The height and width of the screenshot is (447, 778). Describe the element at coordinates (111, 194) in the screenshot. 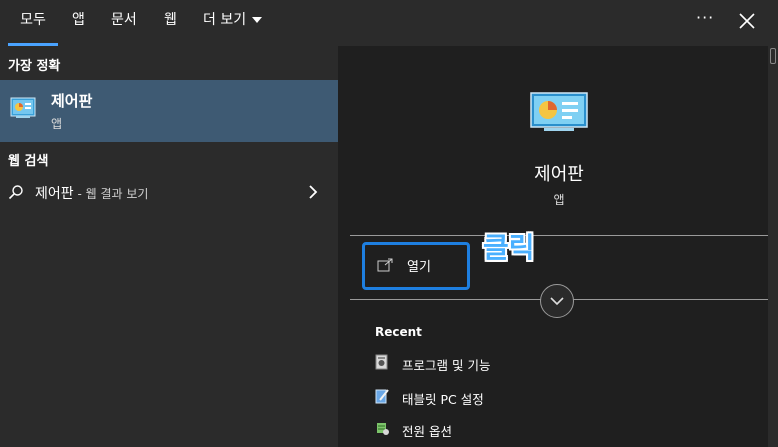

I see `web-search-suffix: - 웹 결과 보기` at that location.